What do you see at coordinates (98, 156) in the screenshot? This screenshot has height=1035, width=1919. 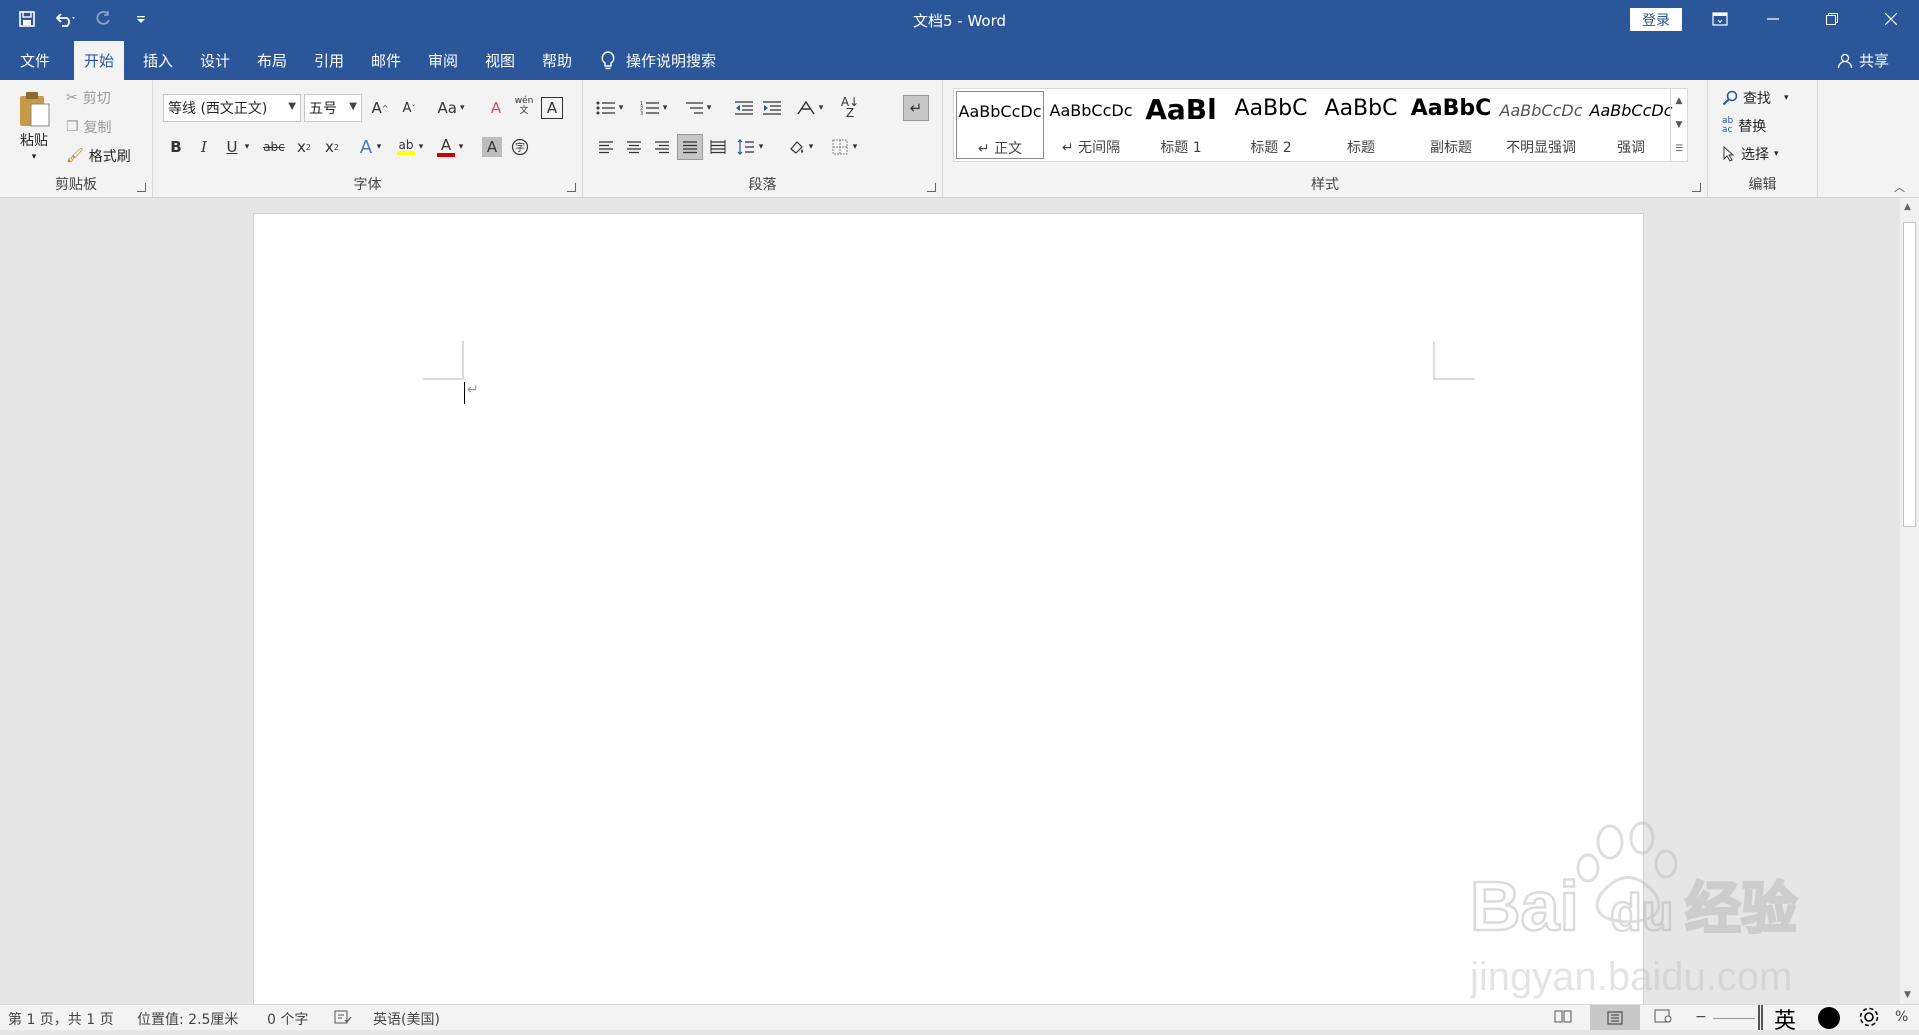 I see `format-painter-button: 🖌 格式刷` at bounding box center [98, 156].